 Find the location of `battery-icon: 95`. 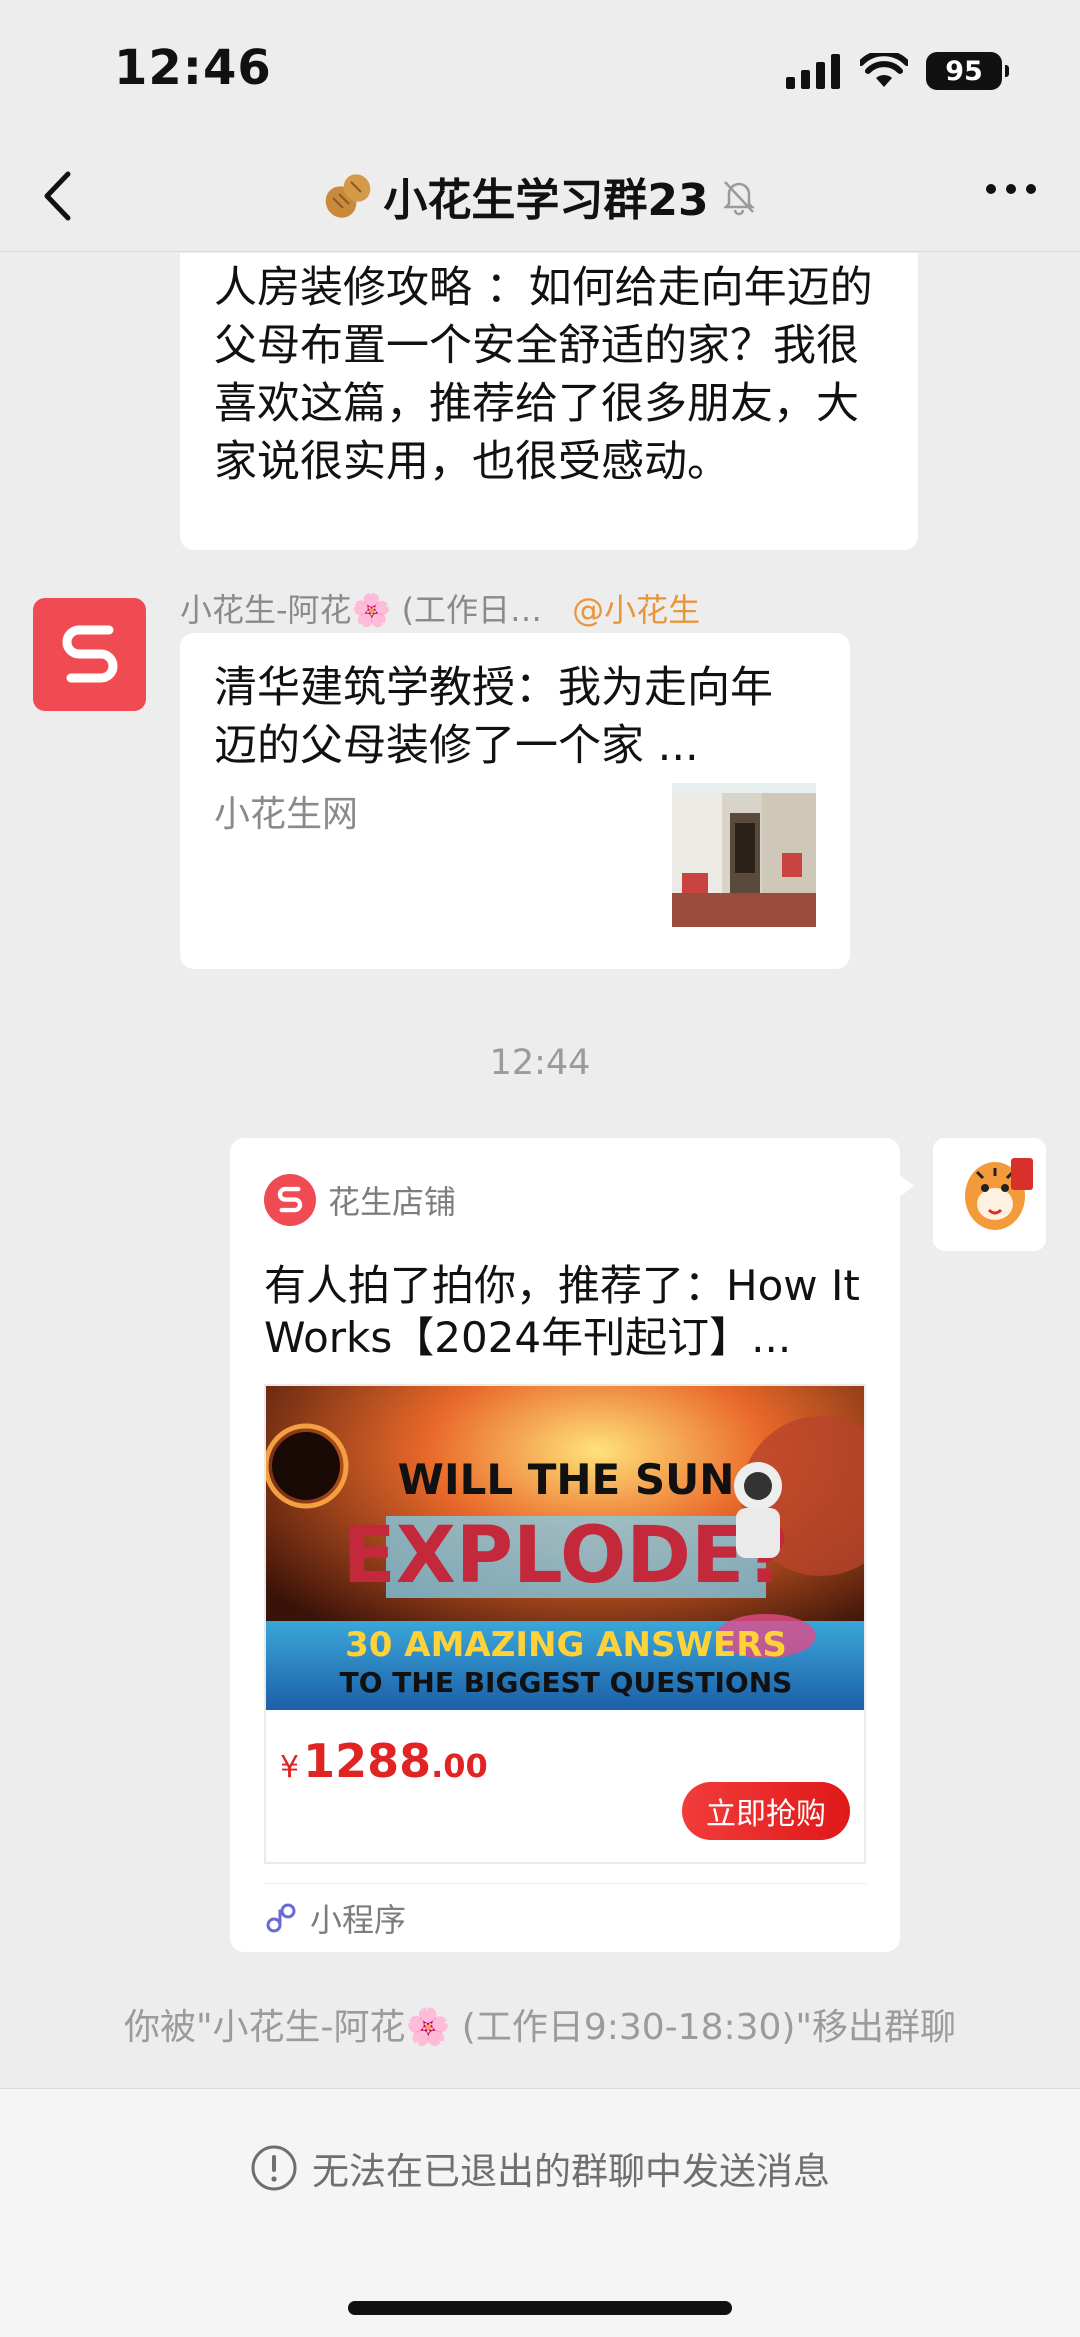

battery-icon: 95 is located at coordinates (967, 71).